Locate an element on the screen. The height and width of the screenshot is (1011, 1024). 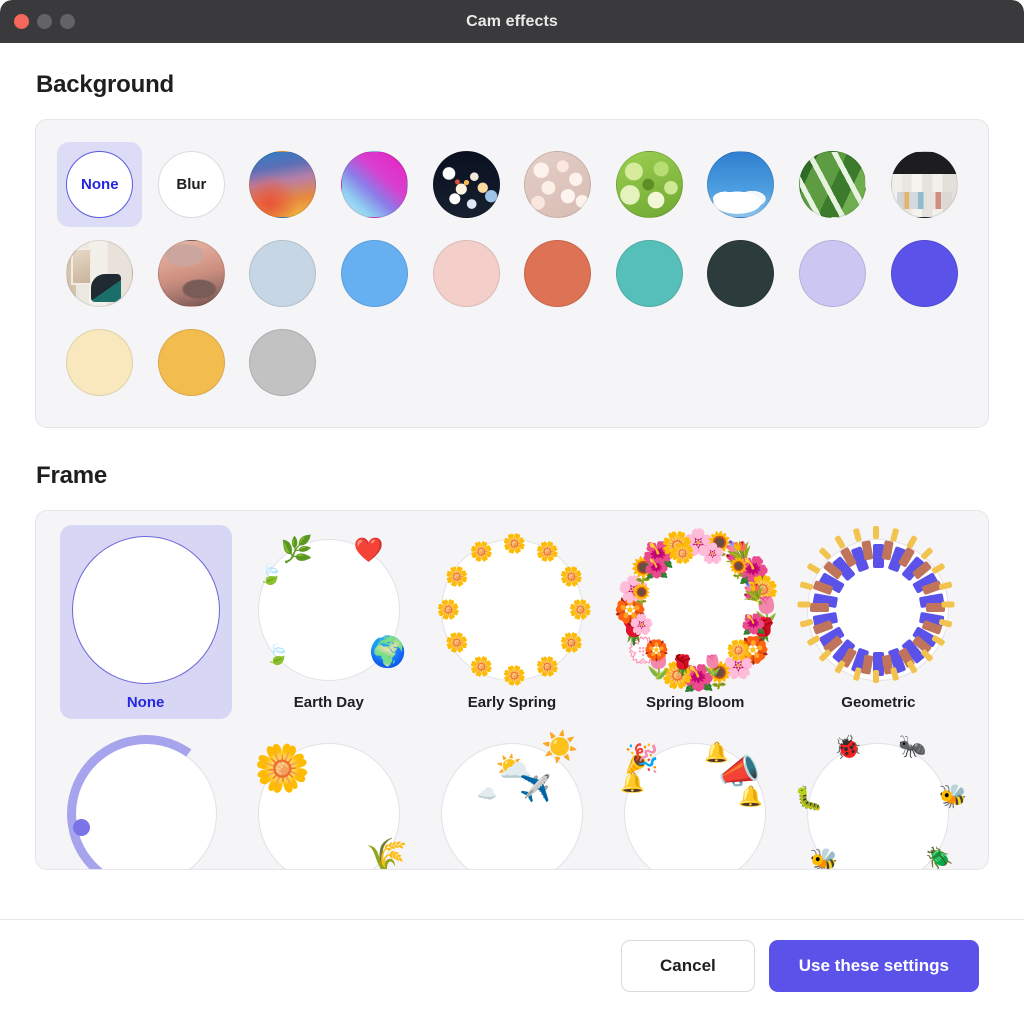
frame-preview: 🌼 🌾 is located at coordinates (330, 804).